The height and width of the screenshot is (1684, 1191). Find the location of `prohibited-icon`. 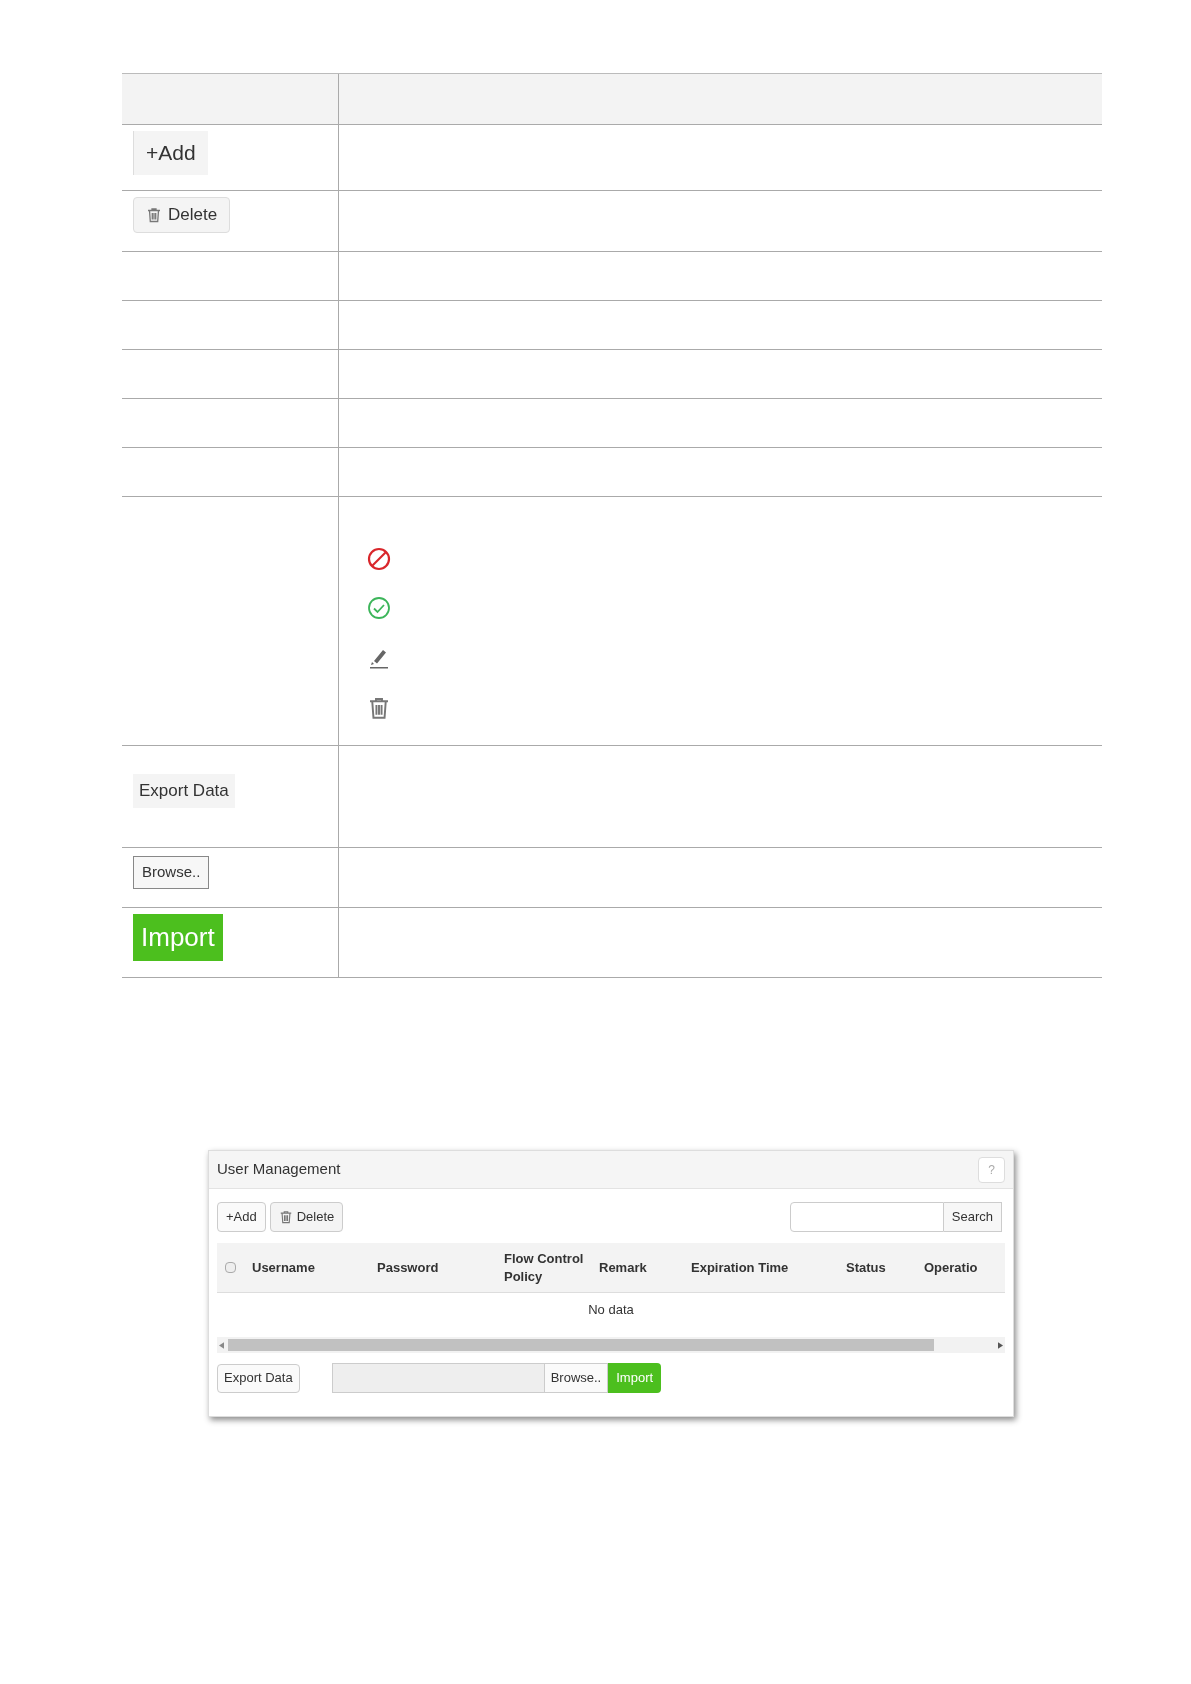

prohibited-icon is located at coordinates (379, 559).